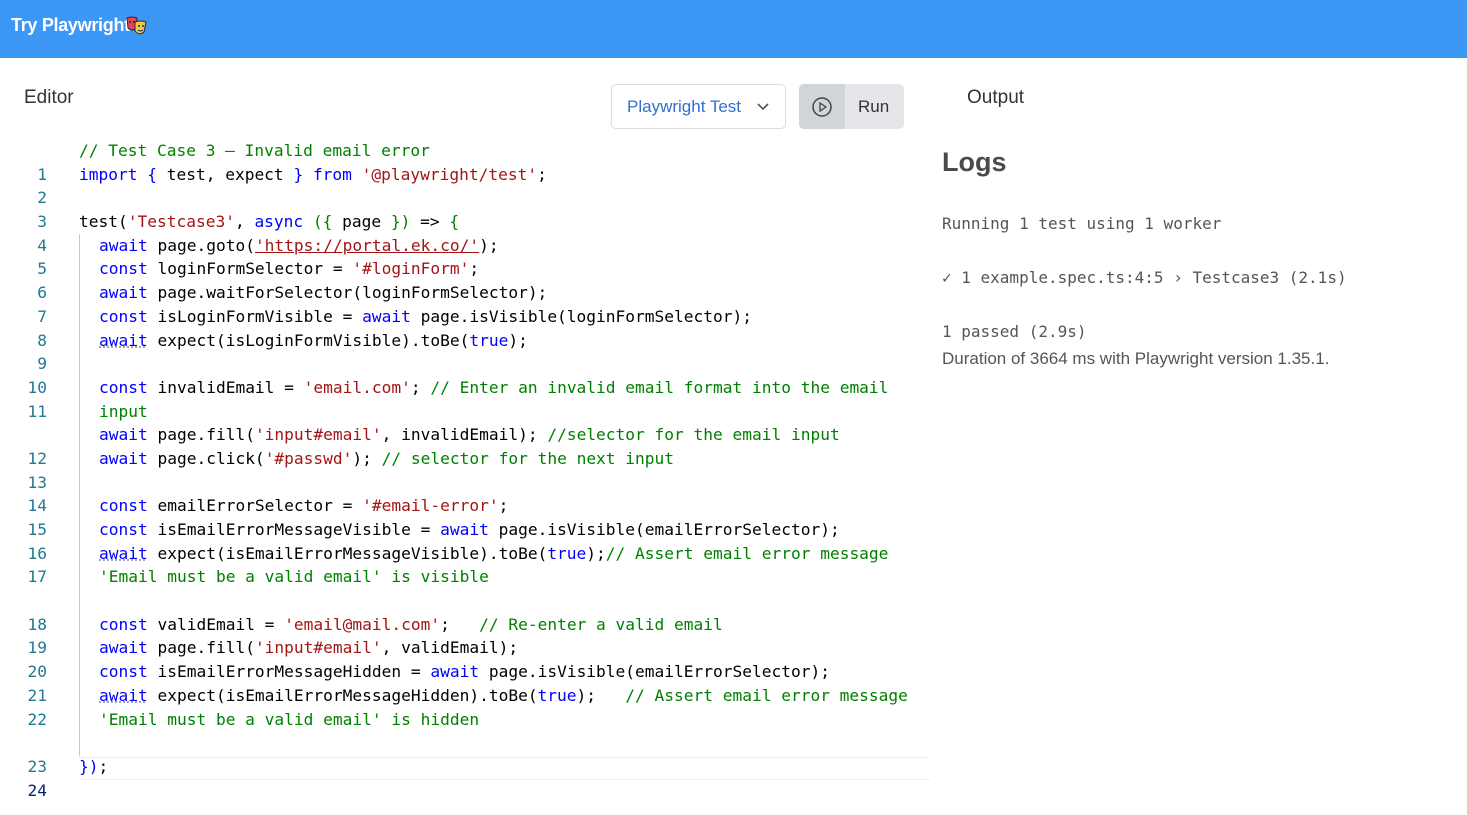  I want to click on code-token: 'email.com', so click(357, 387).